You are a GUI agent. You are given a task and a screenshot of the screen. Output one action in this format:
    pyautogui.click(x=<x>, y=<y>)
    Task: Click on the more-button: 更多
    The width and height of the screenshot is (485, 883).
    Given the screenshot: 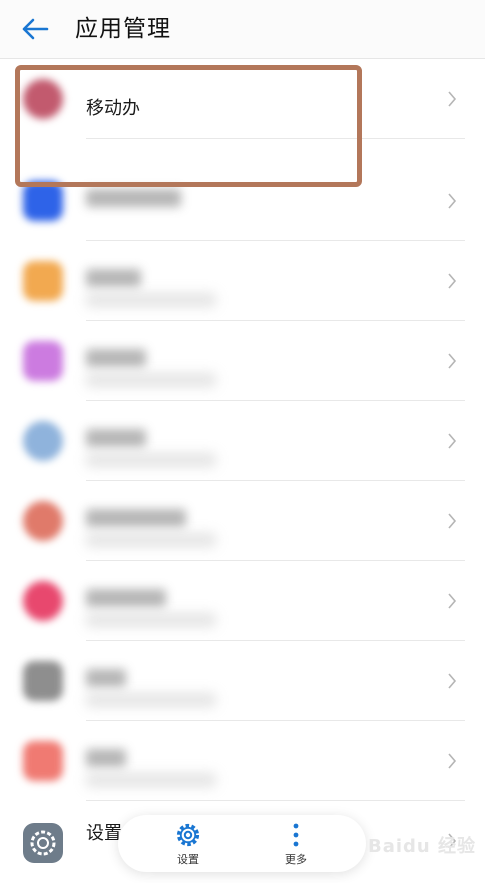 What is the action you would take?
    pyautogui.click(x=296, y=844)
    